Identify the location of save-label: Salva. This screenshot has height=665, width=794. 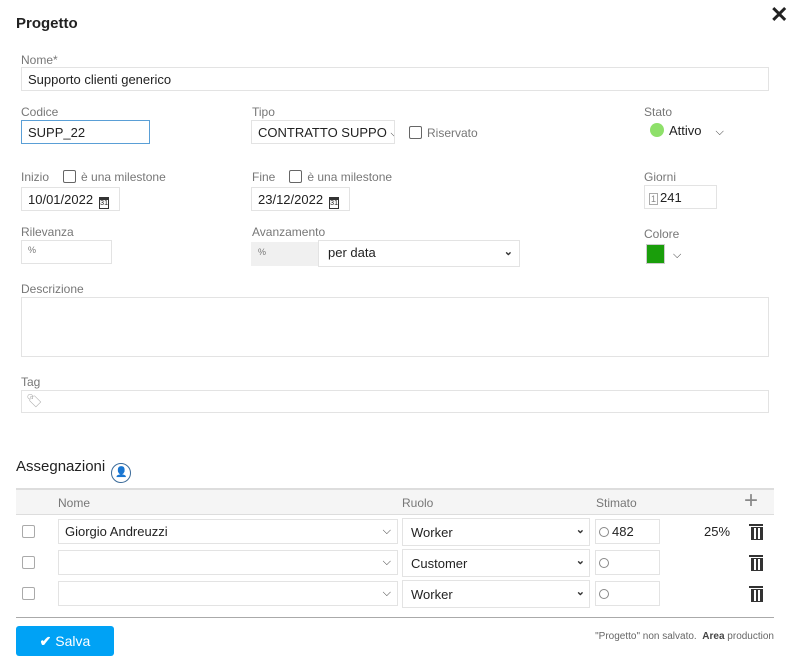
(73, 641).